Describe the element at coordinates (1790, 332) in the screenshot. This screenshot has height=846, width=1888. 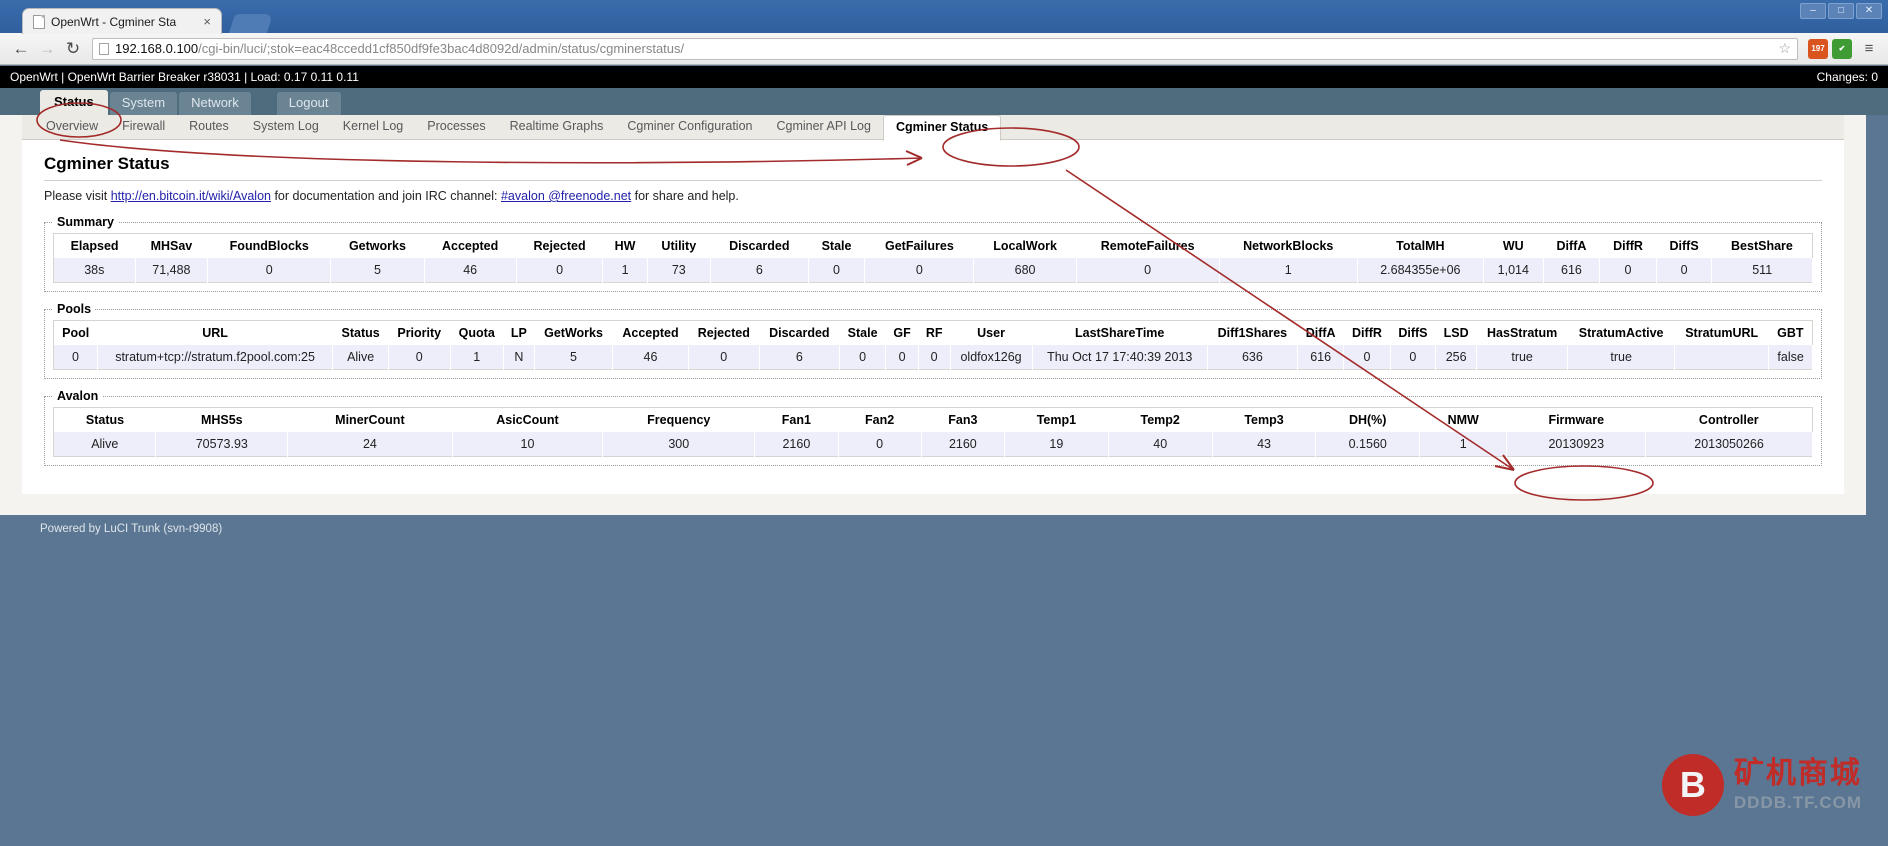
I see `column-header-gbt: GBT` at that location.